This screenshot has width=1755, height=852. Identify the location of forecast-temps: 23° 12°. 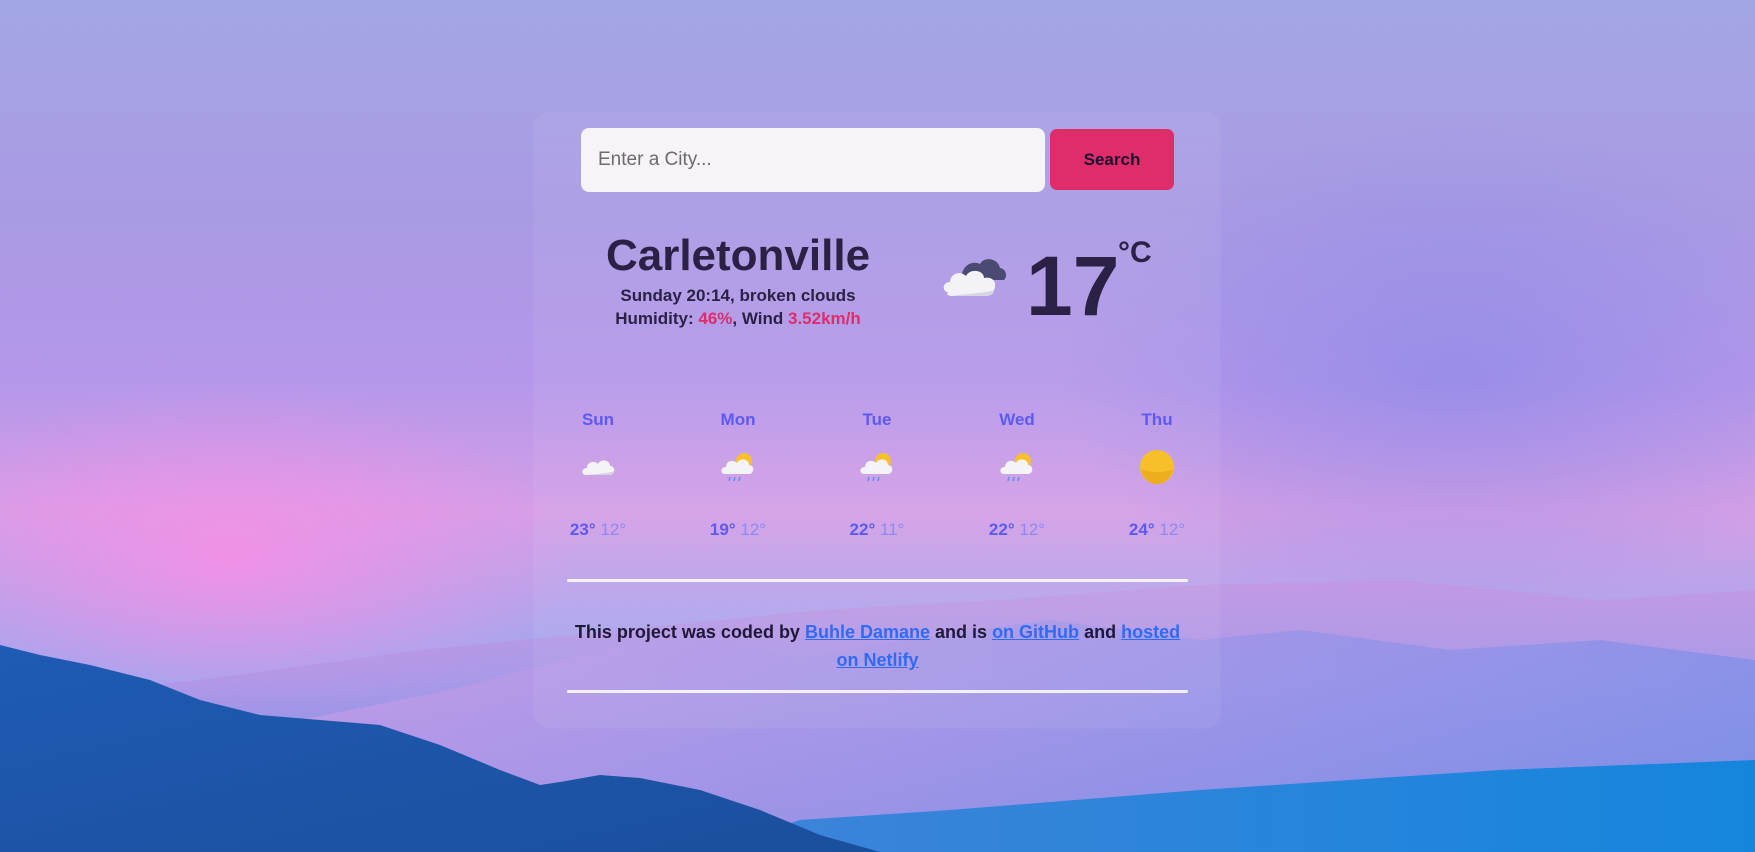
(598, 530).